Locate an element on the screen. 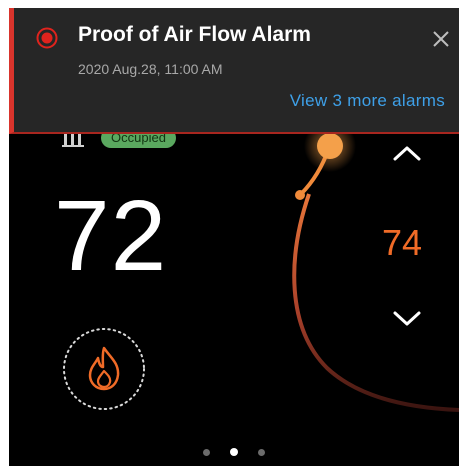 This screenshot has height=466, width=459. dial-knob is located at coordinates (330, 146).